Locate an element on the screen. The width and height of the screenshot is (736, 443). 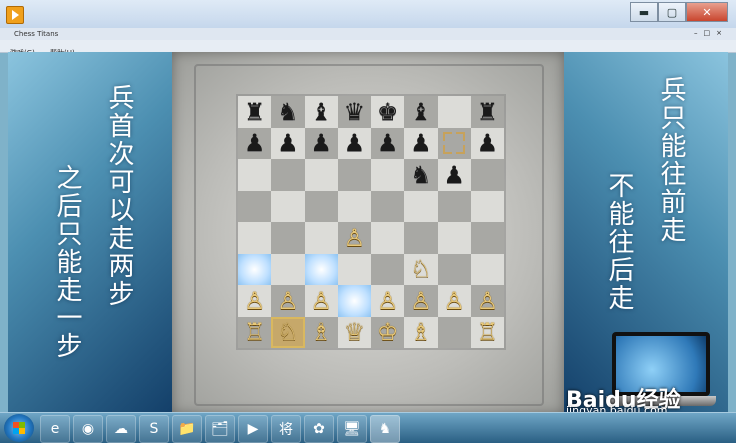
start-button is located at coordinates (19, 428).